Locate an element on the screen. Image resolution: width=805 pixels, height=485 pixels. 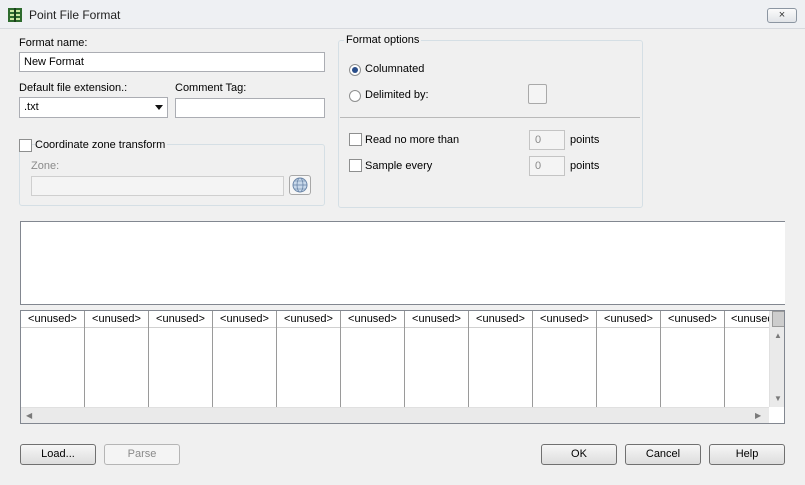
zone-picker-button is located at coordinates (300, 185).